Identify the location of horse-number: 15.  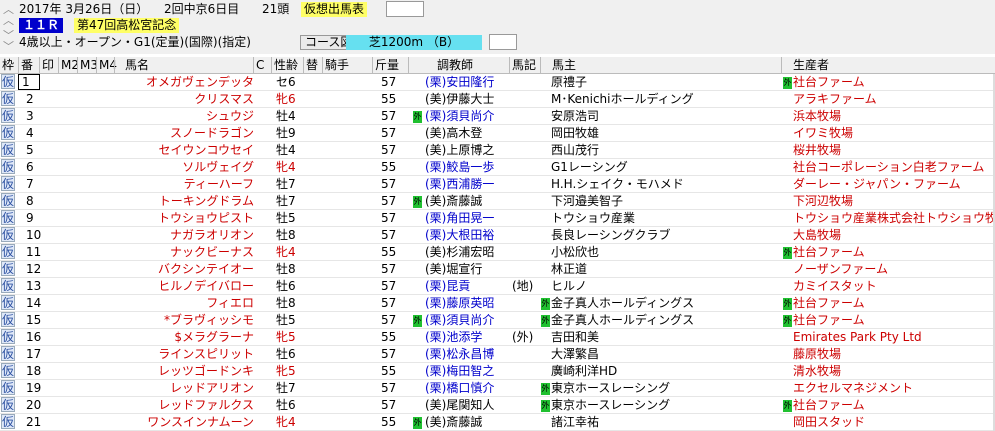
(33, 320).